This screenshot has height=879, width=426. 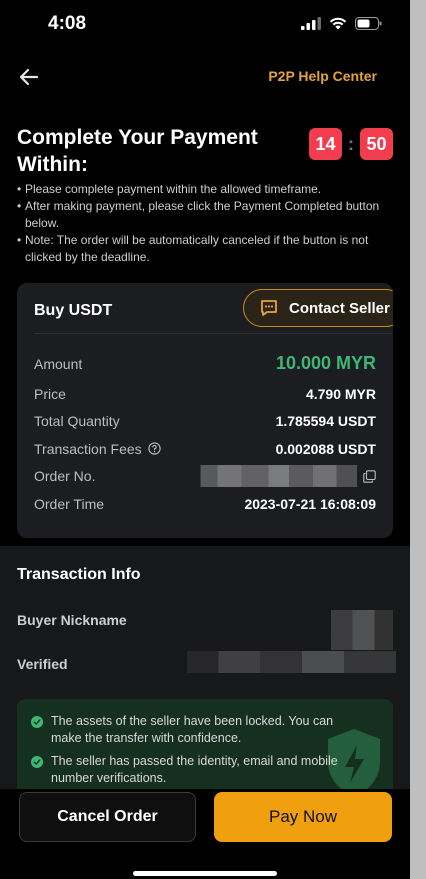 I want to click on total-quantity-value: 1.785594 USDT, so click(x=325, y=421).